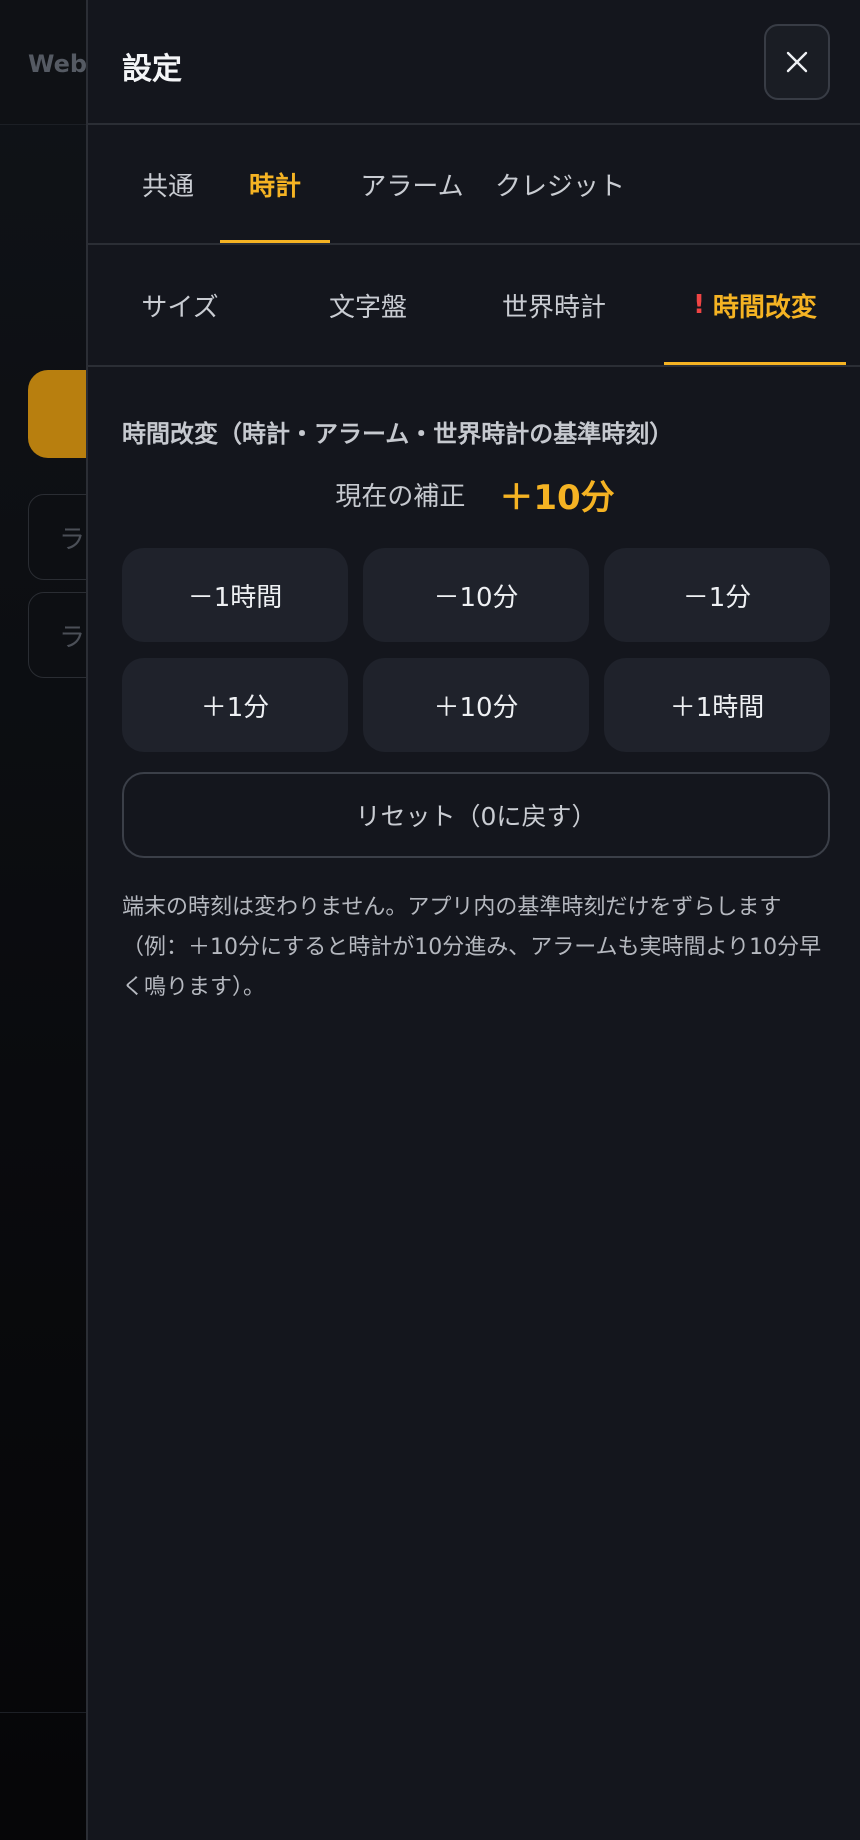 The width and height of the screenshot is (860, 1840). What do you see at coordinates (557, 497) in the screenshot?
I see `offset-value: ＋10分` at bounding box center [557, 497].